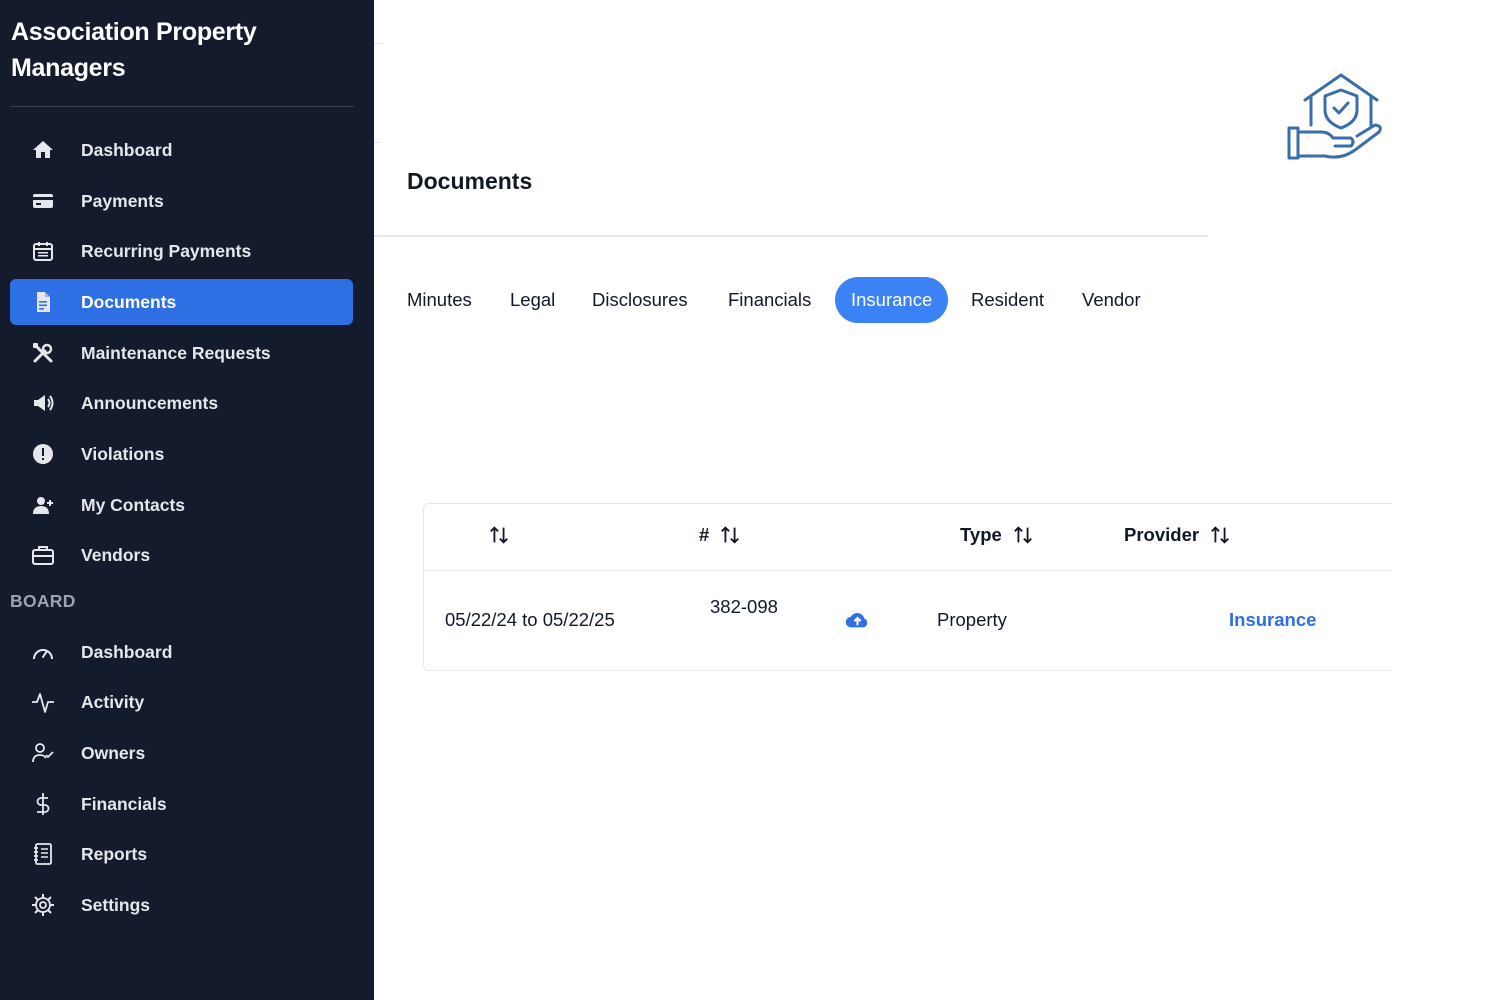 This screenshot has width=1486, height=1000. What do you see at coordinates (43, 454) in the screenshot?
I see `alert-circle-icon` at bounding box center [43, 454].